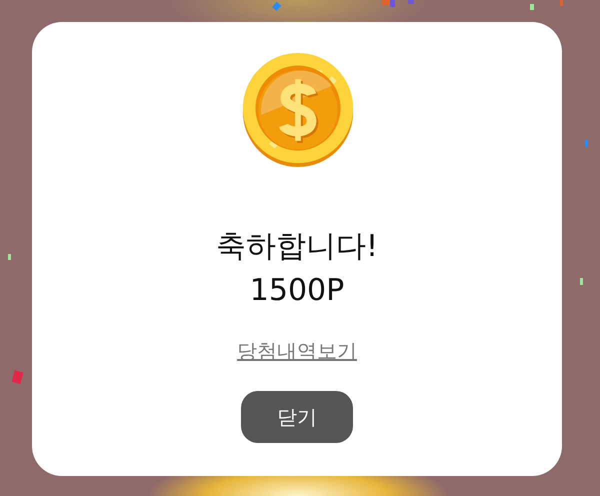 The image size is (600, 496). Describe the element at coordinates (297, 291) in the screenshot. I see `prize-amount: 1500P` at that location.